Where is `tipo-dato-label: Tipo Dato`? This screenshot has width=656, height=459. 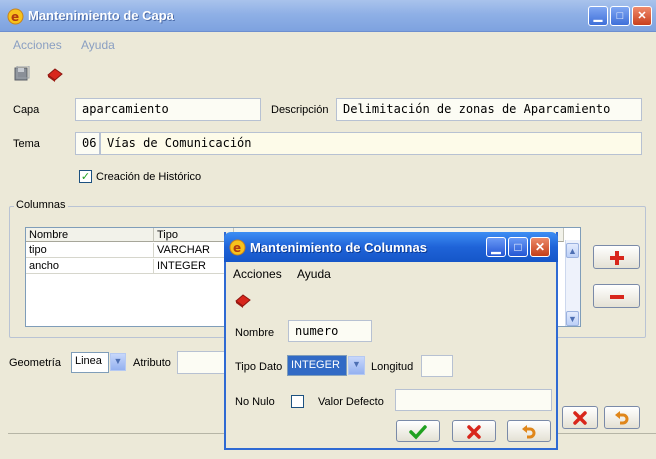
tipo-dato-label: Tipo Dato is located at coordinates (259, 367).